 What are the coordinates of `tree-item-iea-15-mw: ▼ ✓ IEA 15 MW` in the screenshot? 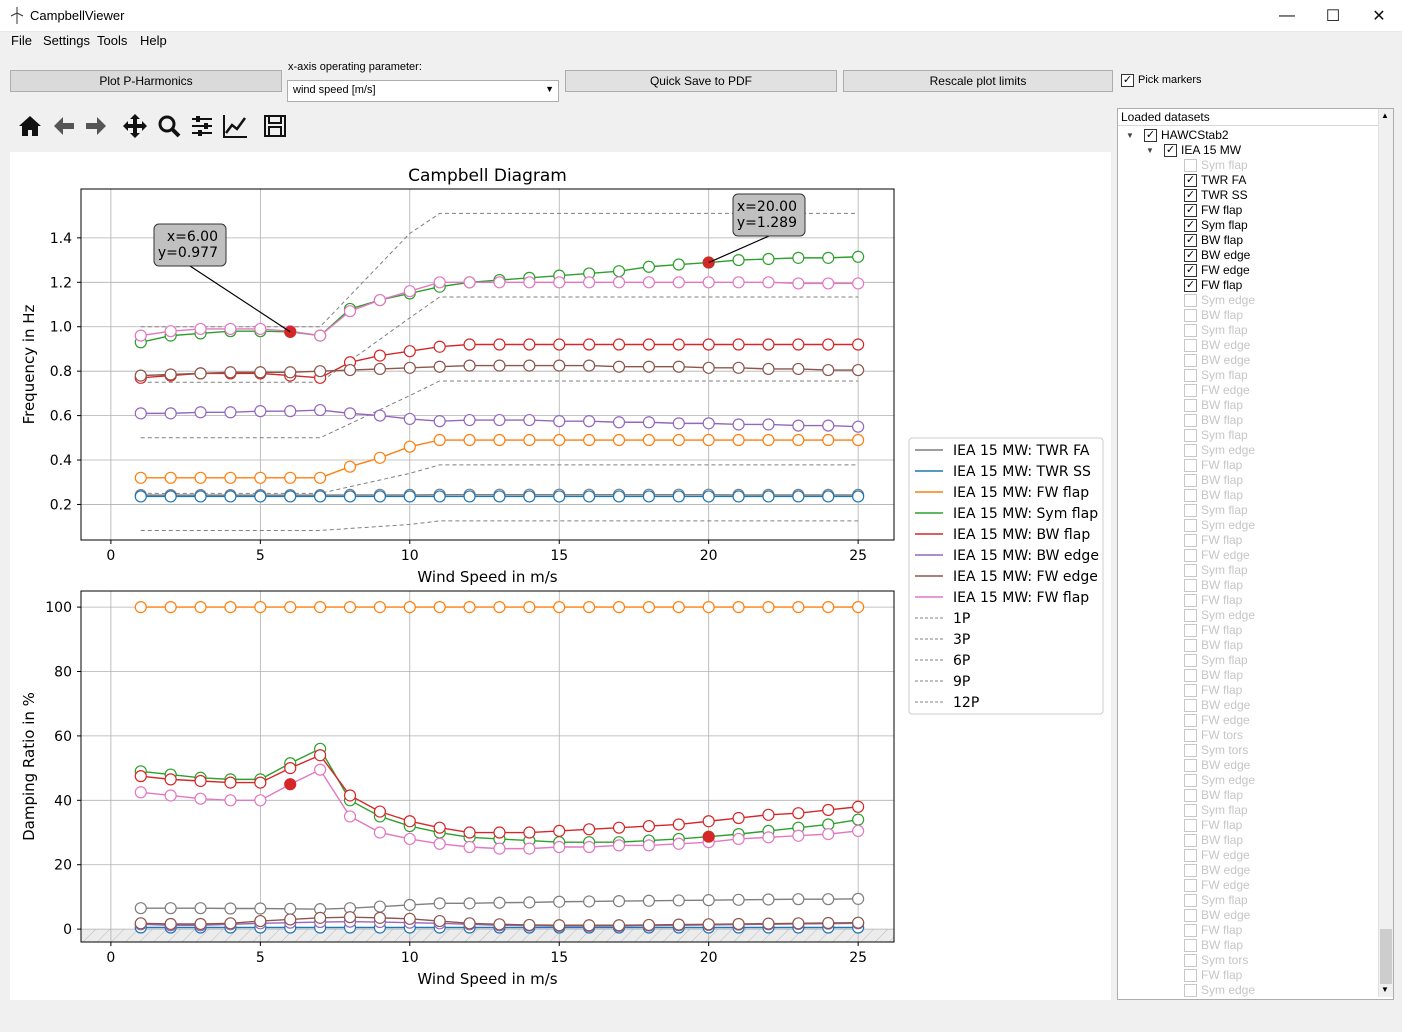 It's located at (1257, 150).